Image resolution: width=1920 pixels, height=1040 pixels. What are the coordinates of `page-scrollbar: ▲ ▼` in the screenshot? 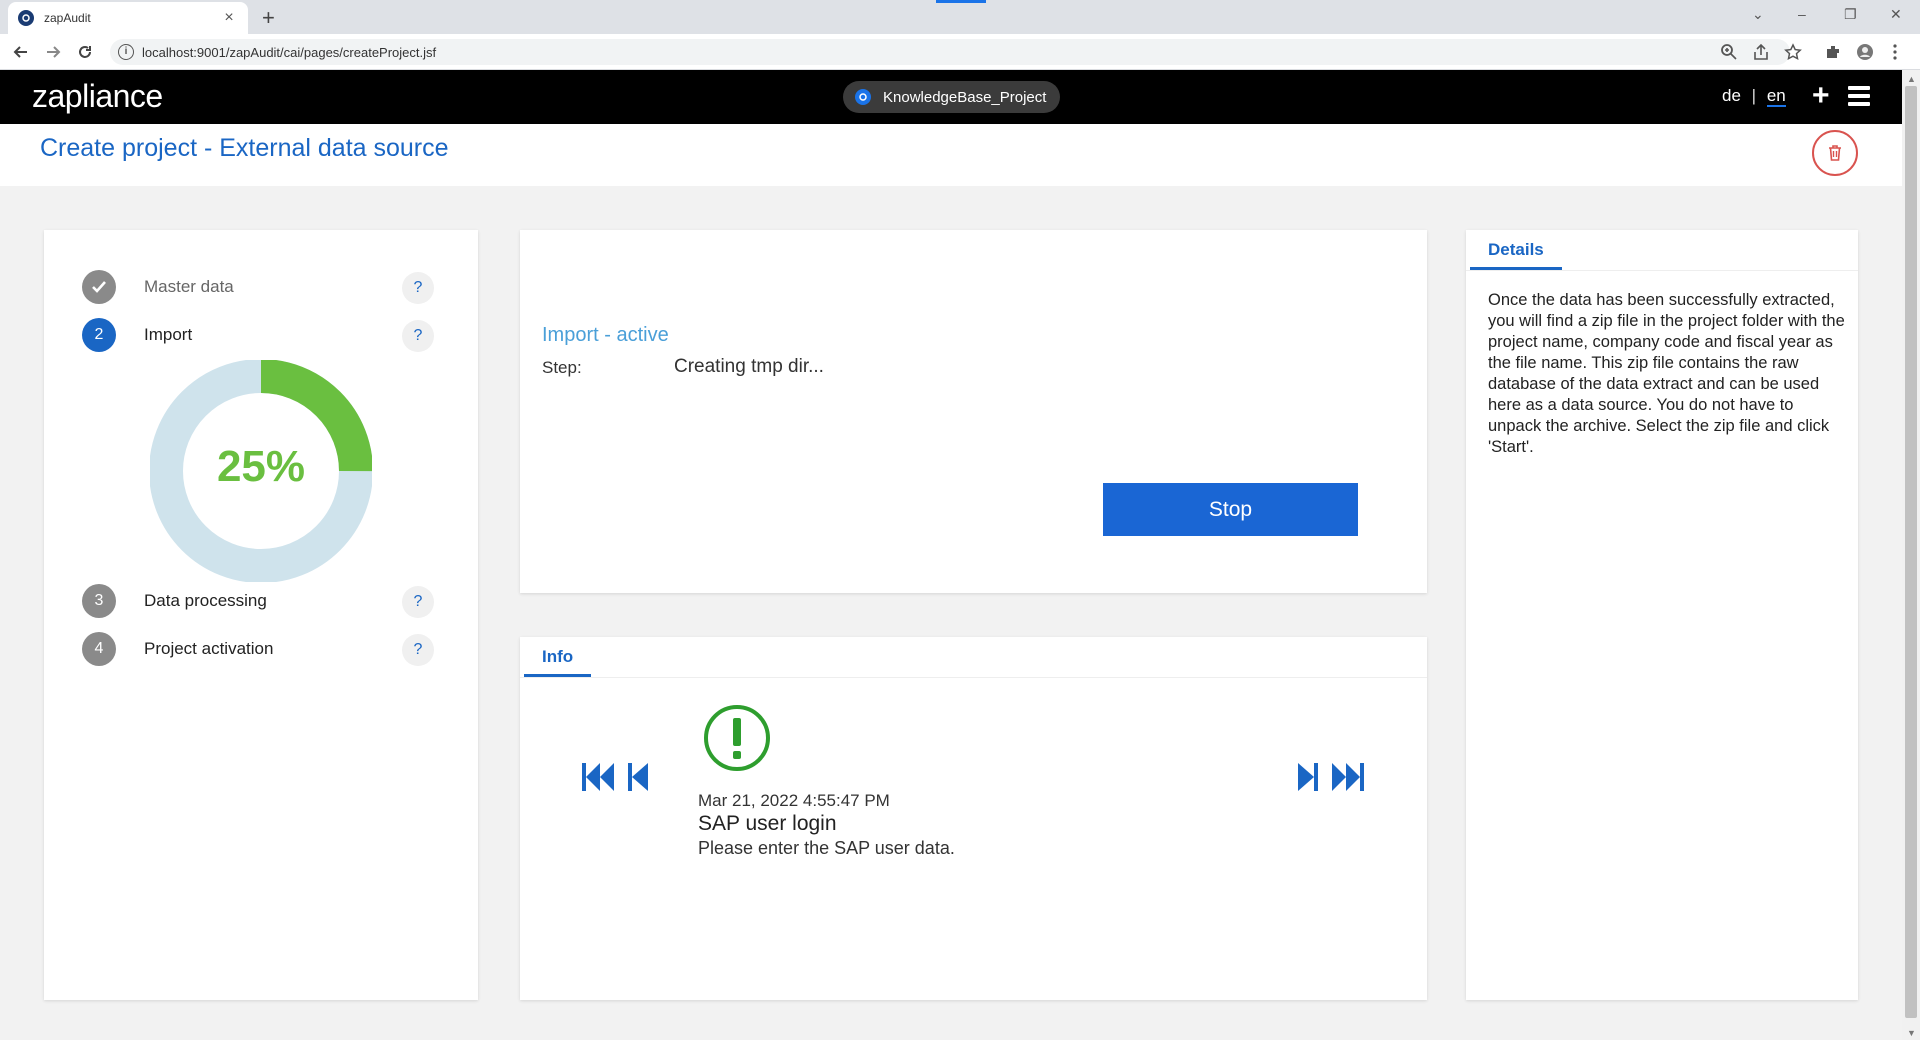 It's located at (1911, 555).